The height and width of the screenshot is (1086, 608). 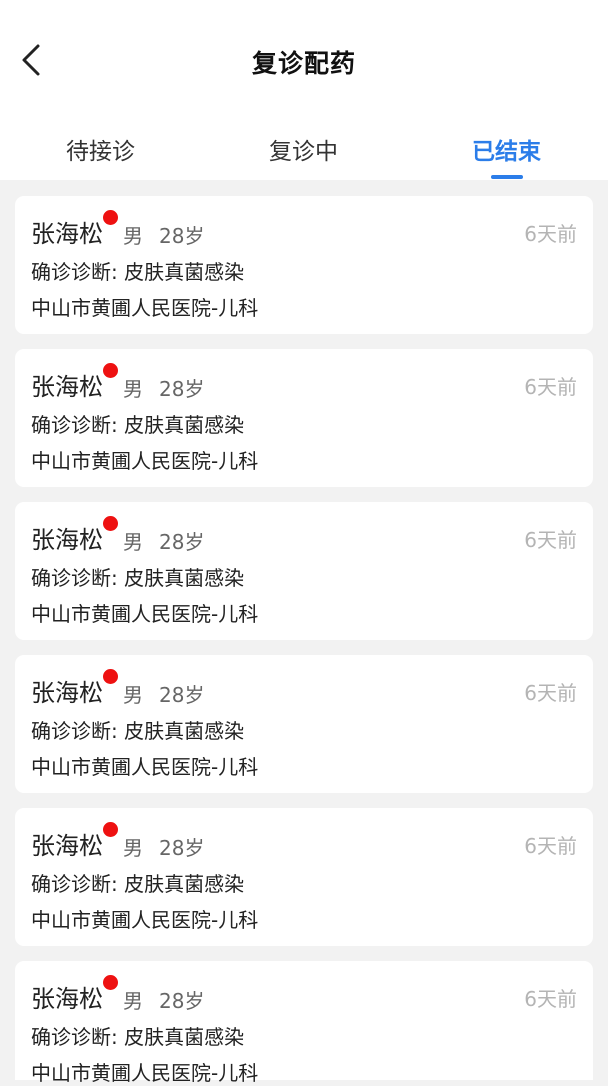 What do you see at coordinates (100, 149) in the screenshot?
I see `tab-pending: 待接诊` at bounding box center [100, 149].